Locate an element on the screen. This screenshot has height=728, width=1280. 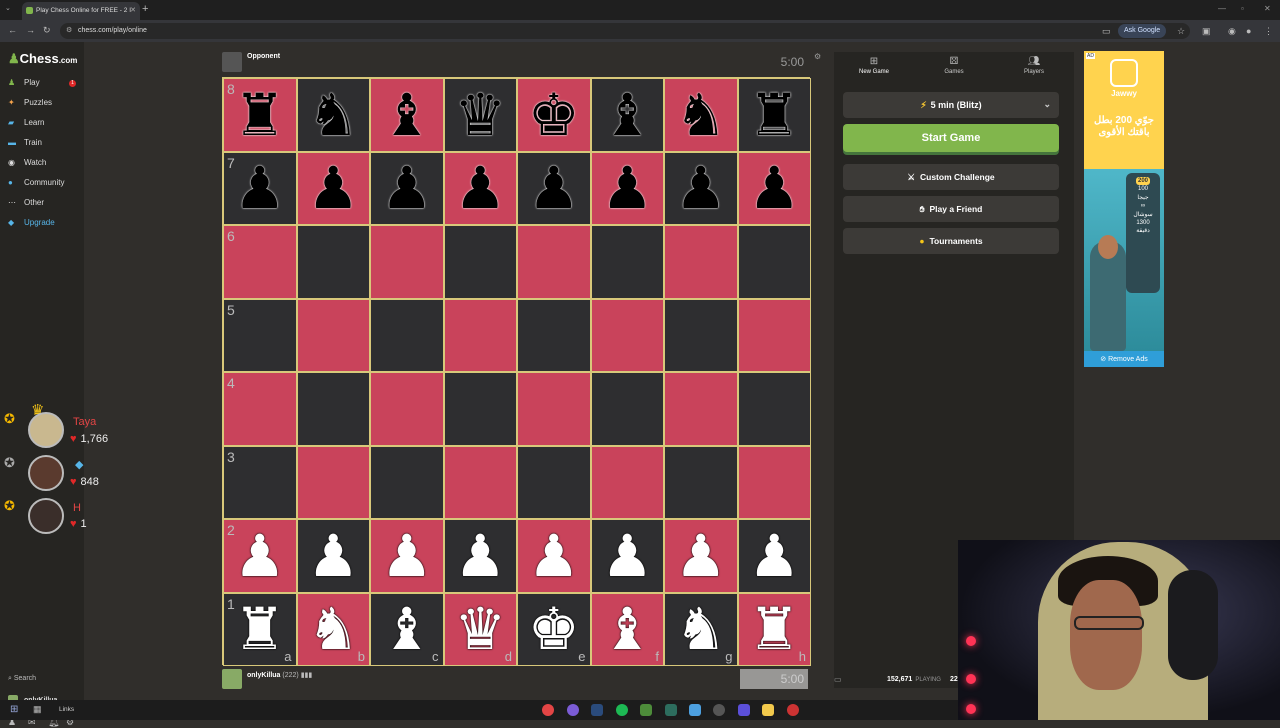
square-e8: ♚ is located at coordinates (554, 115).